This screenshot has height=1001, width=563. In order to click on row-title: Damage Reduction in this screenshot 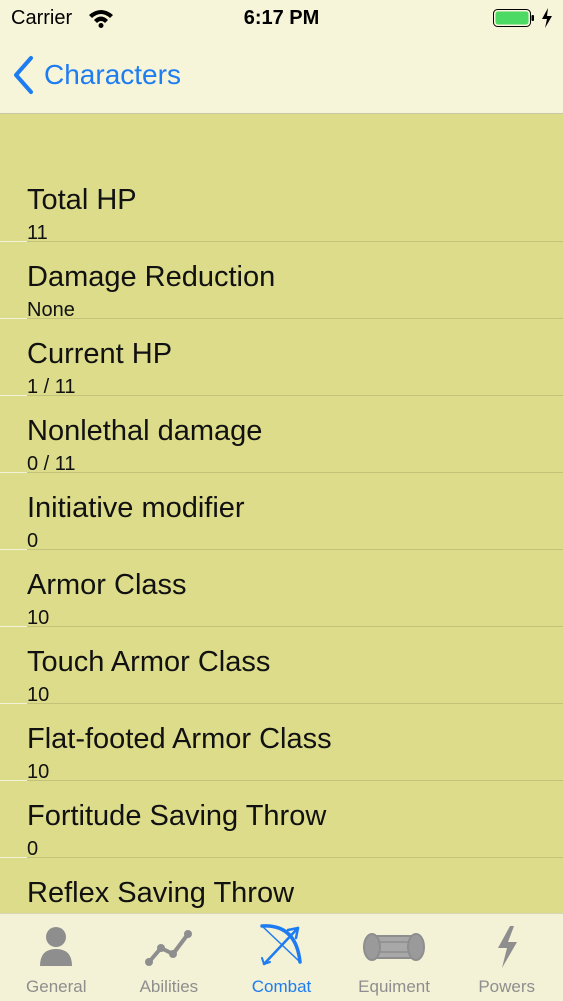, I will do `click(151, 277)`.